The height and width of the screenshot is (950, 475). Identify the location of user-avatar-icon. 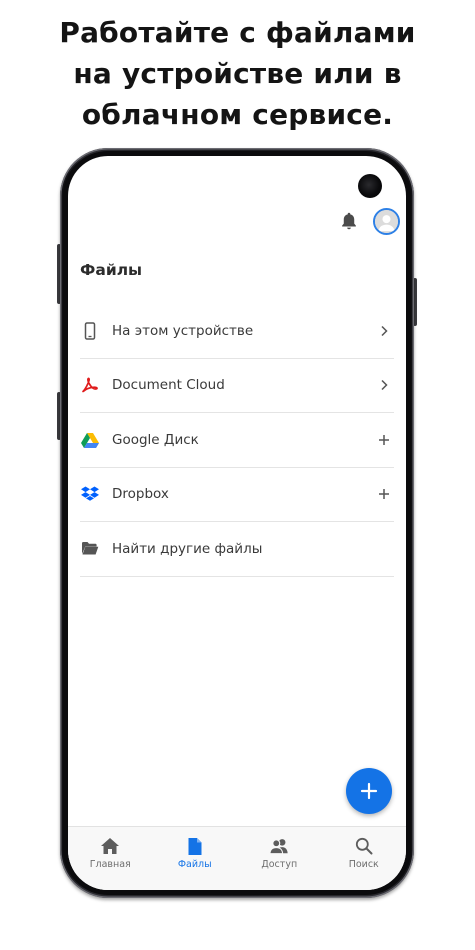
(386, 221).